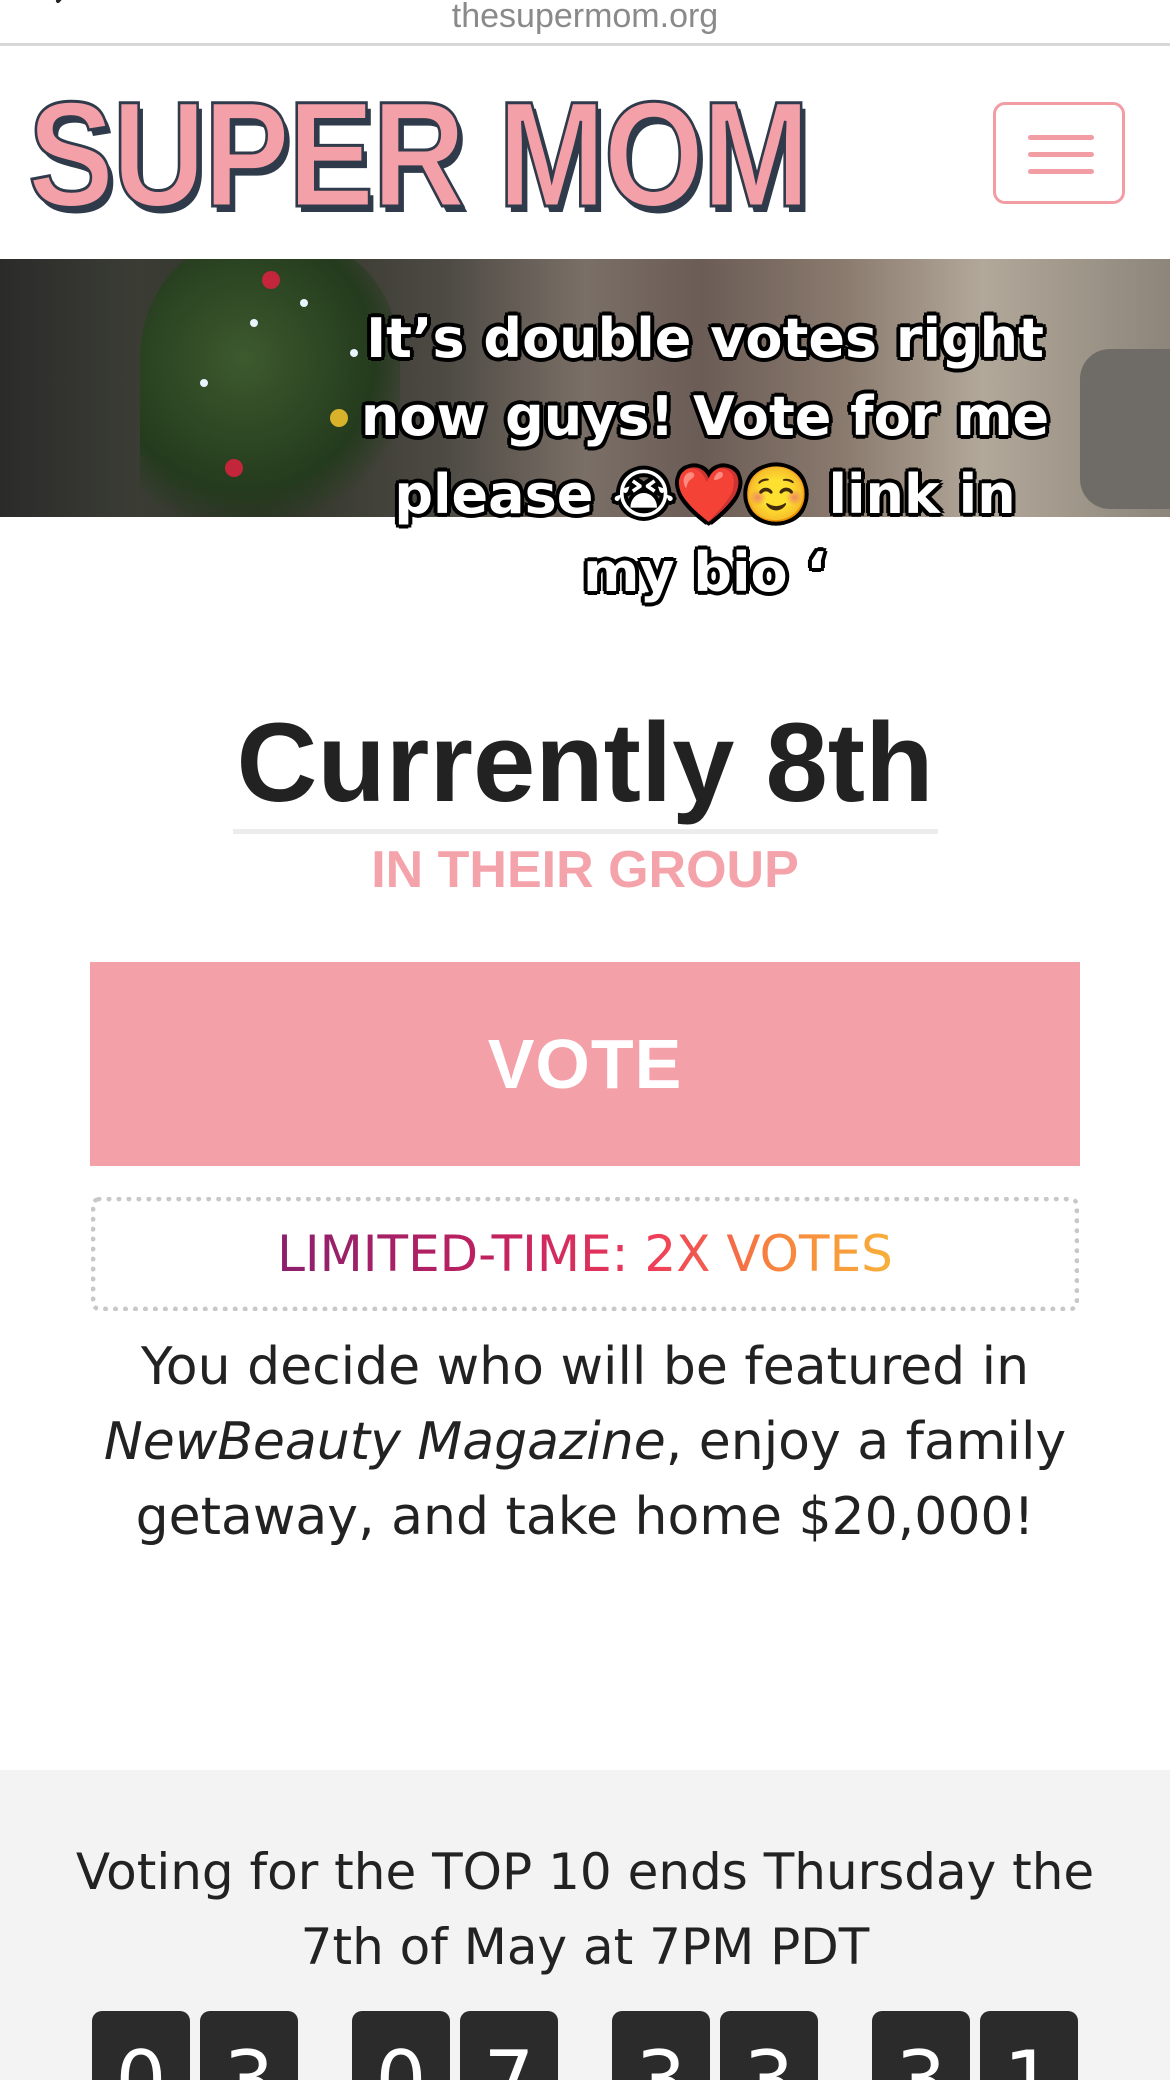 Image resolution: width=1170 pixels, height=2080 pixels. I want to click on double-votes-label: LIMITED-TIME: 2X VOTES, so click(585, 1254).